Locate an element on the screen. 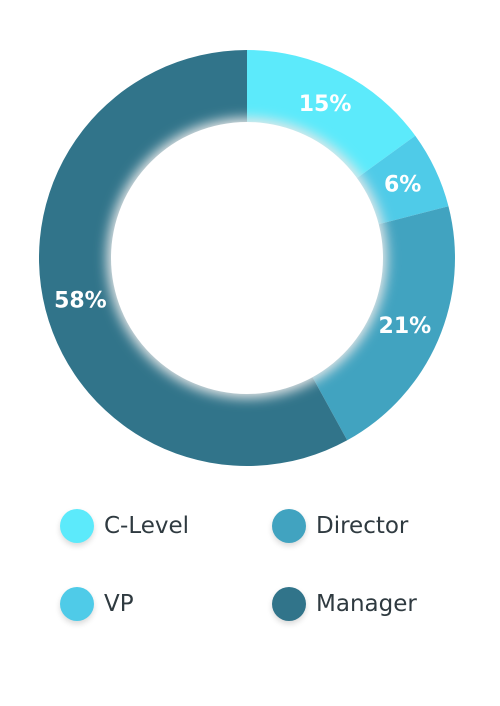 The height and width of the screenshot is (706, 500). legend-label-manager: Manager is located at coordinates (366, 604).